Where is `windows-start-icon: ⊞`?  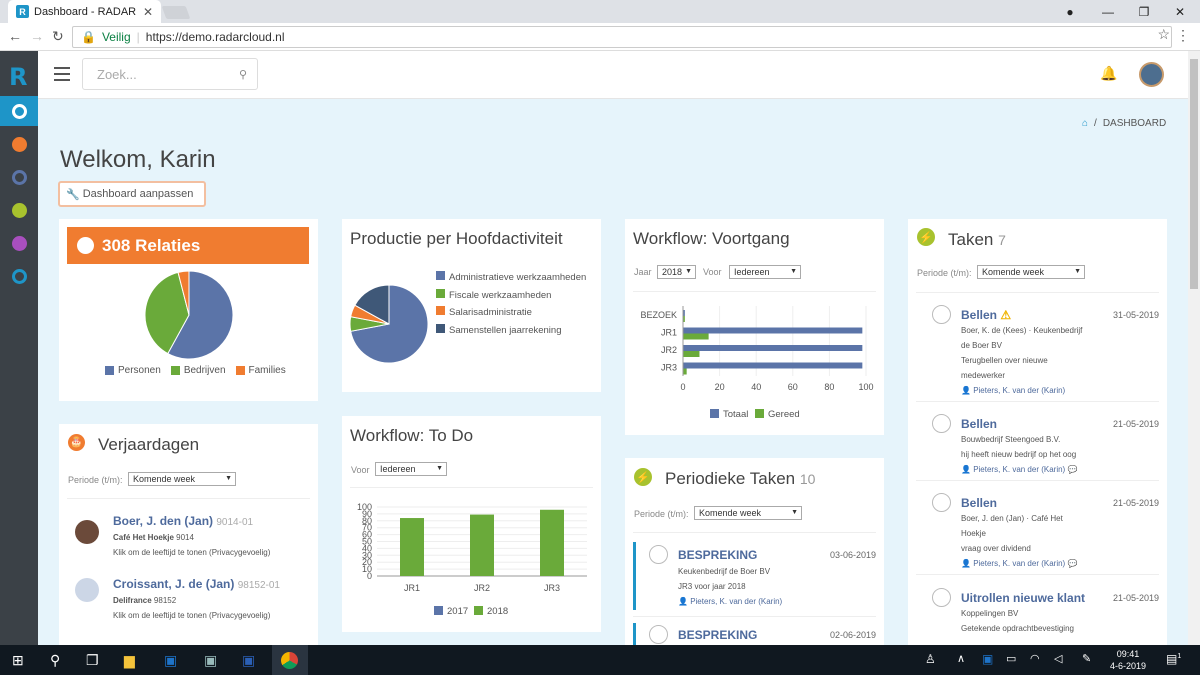 windows-start-icon: ⊞ is located at coordinates (18, 660).